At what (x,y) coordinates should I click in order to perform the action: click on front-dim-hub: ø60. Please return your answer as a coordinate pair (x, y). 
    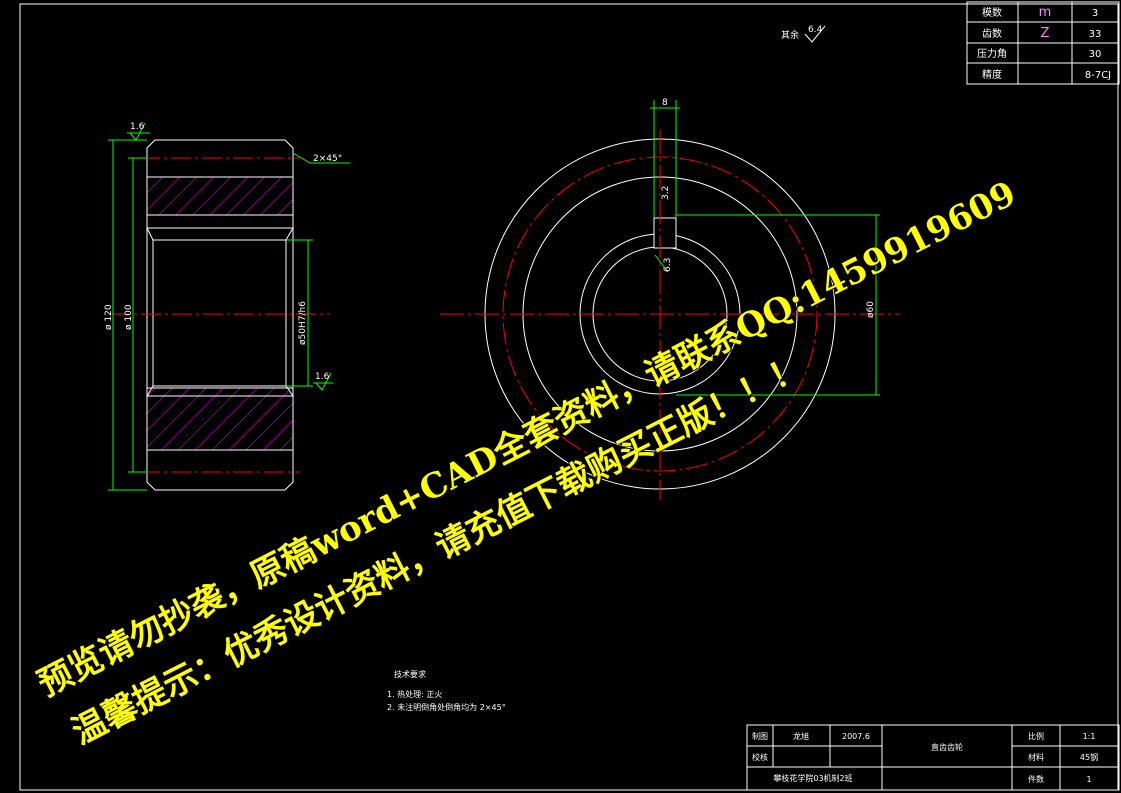
    Looking at the image, I should click on (871, 309).